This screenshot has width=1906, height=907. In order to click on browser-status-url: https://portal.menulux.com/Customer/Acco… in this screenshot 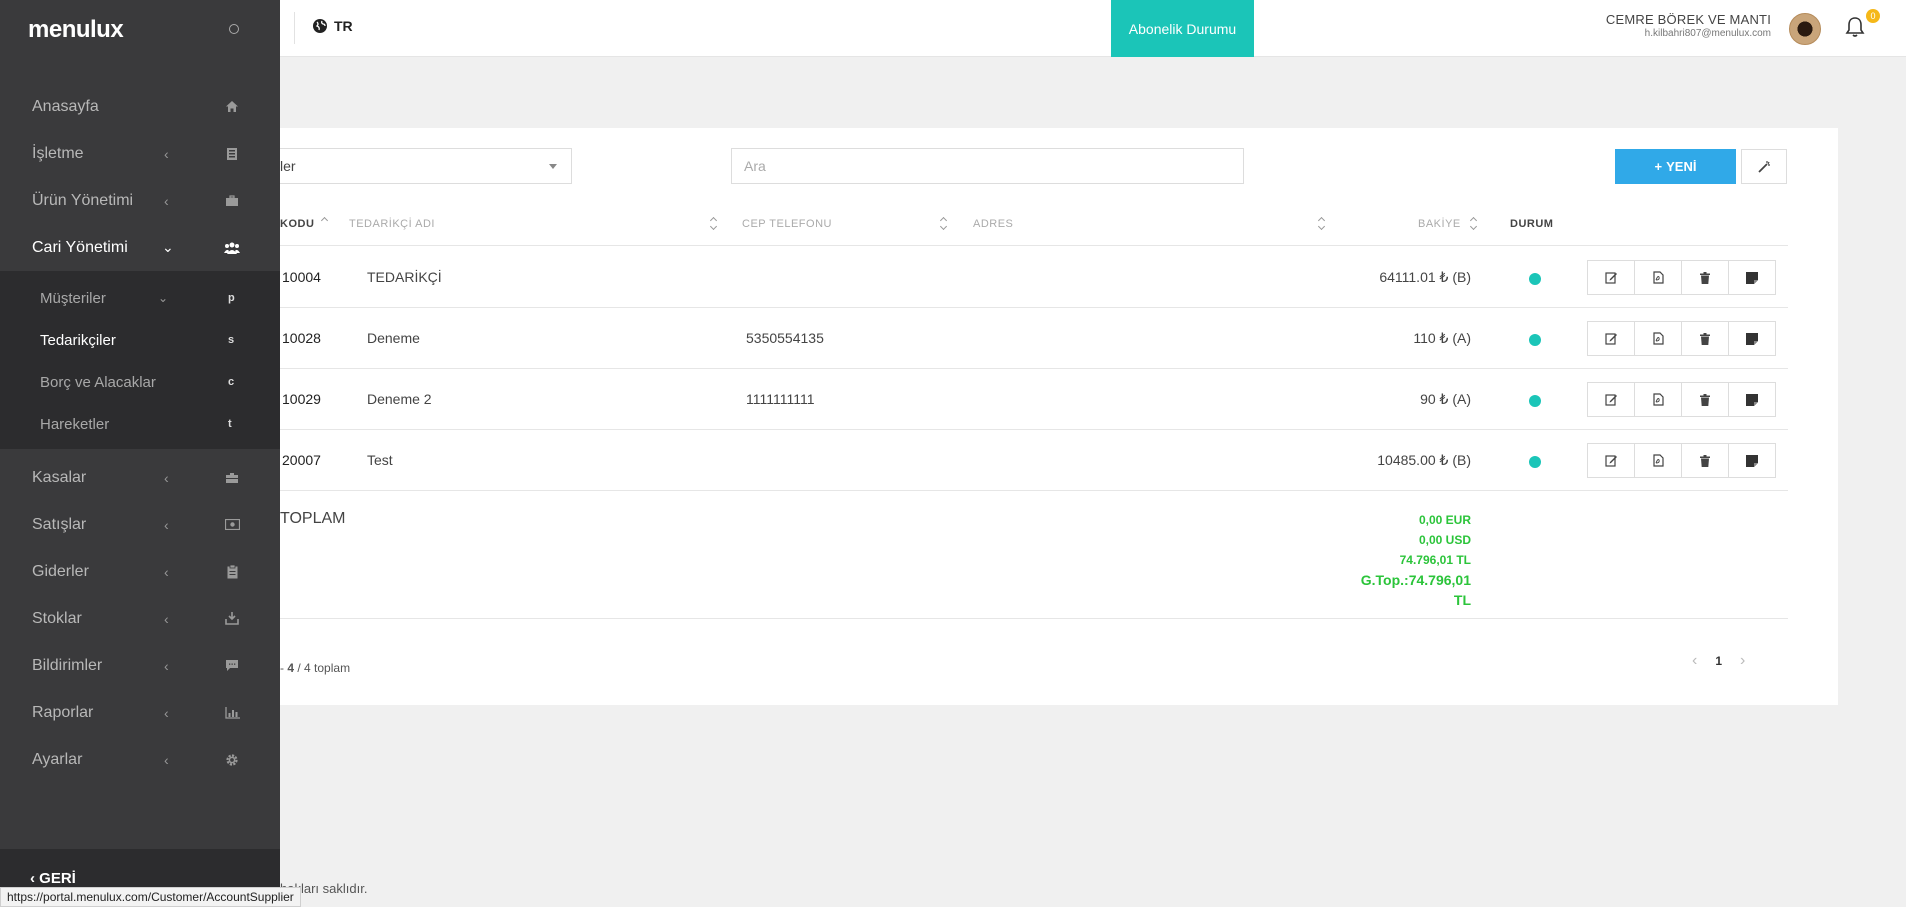, I will do `click(150, 897)`.